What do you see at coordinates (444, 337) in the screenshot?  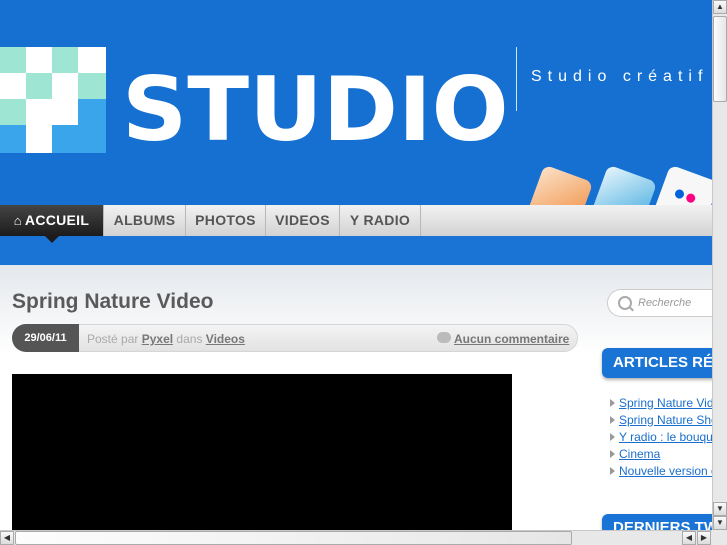 I see `speech-bubble-icon` at bounding box center [444, 337].